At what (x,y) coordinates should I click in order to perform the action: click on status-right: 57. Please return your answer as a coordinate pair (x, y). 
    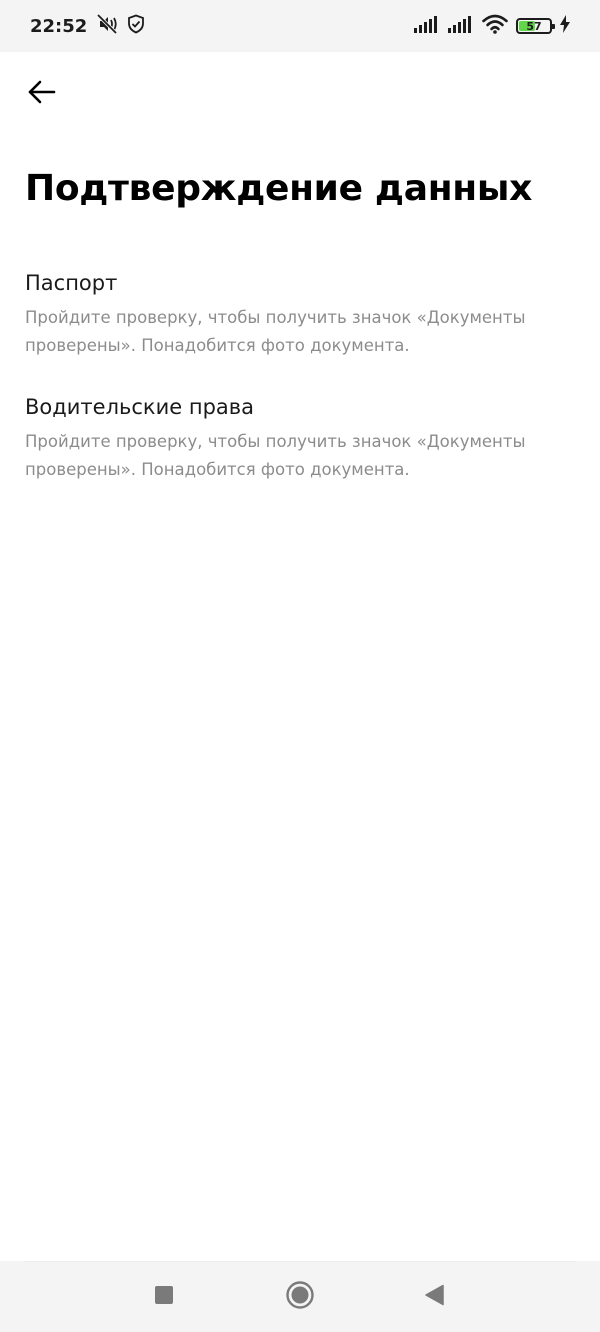
    Looking at the image, I should click on (492, 26).